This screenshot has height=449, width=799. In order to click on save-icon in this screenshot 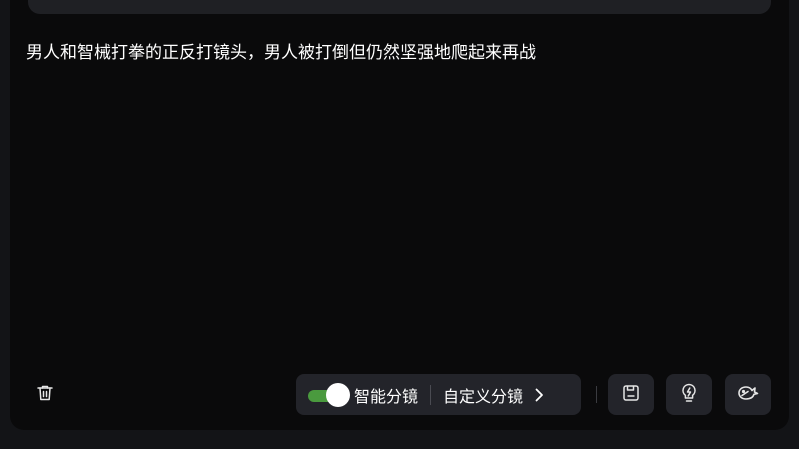, I will do `click(631, 395)`.